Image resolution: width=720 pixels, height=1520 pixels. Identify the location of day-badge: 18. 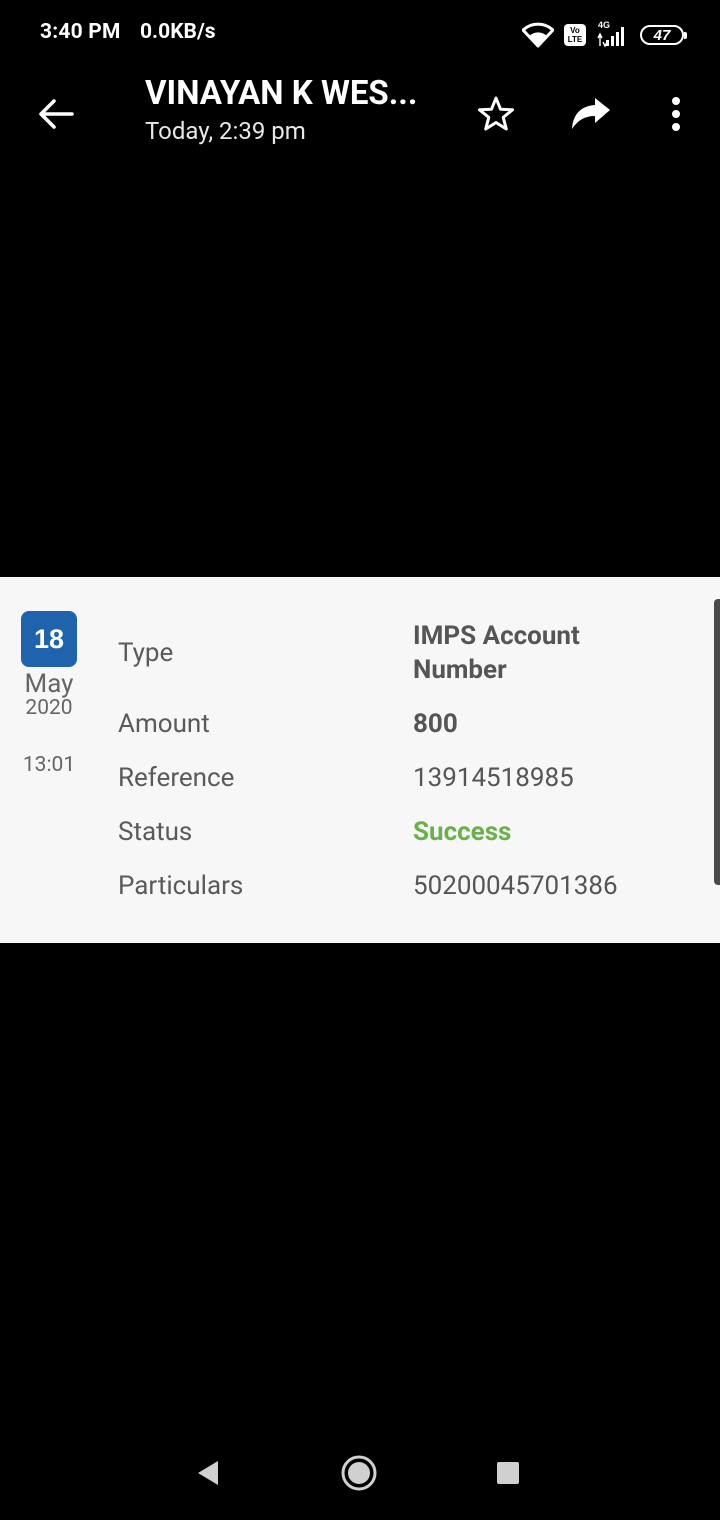
(49, 639).